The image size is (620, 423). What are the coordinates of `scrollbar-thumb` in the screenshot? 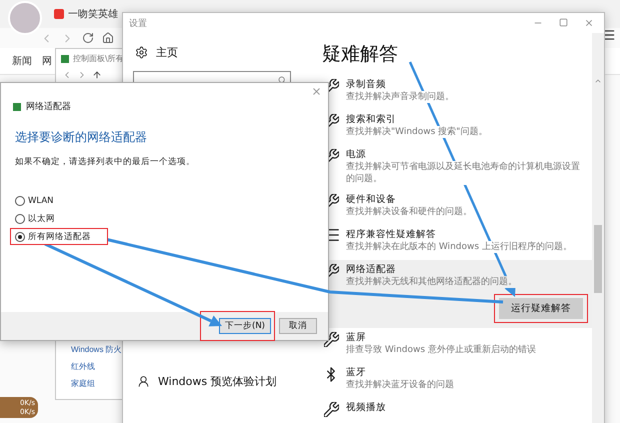 It's located at (598, 259).